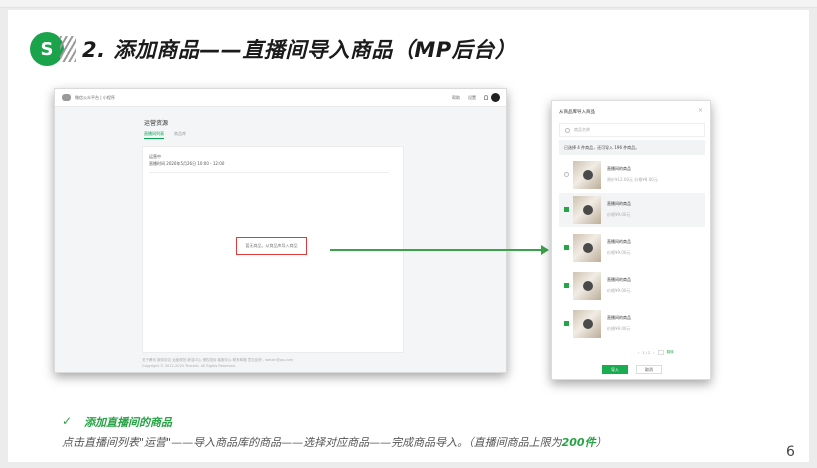  Describe the element at coordinates (632, 147) in the screenshot. I see `selection-info: 已选择 4 件商品，还可导入 196 件商品。` at that location.